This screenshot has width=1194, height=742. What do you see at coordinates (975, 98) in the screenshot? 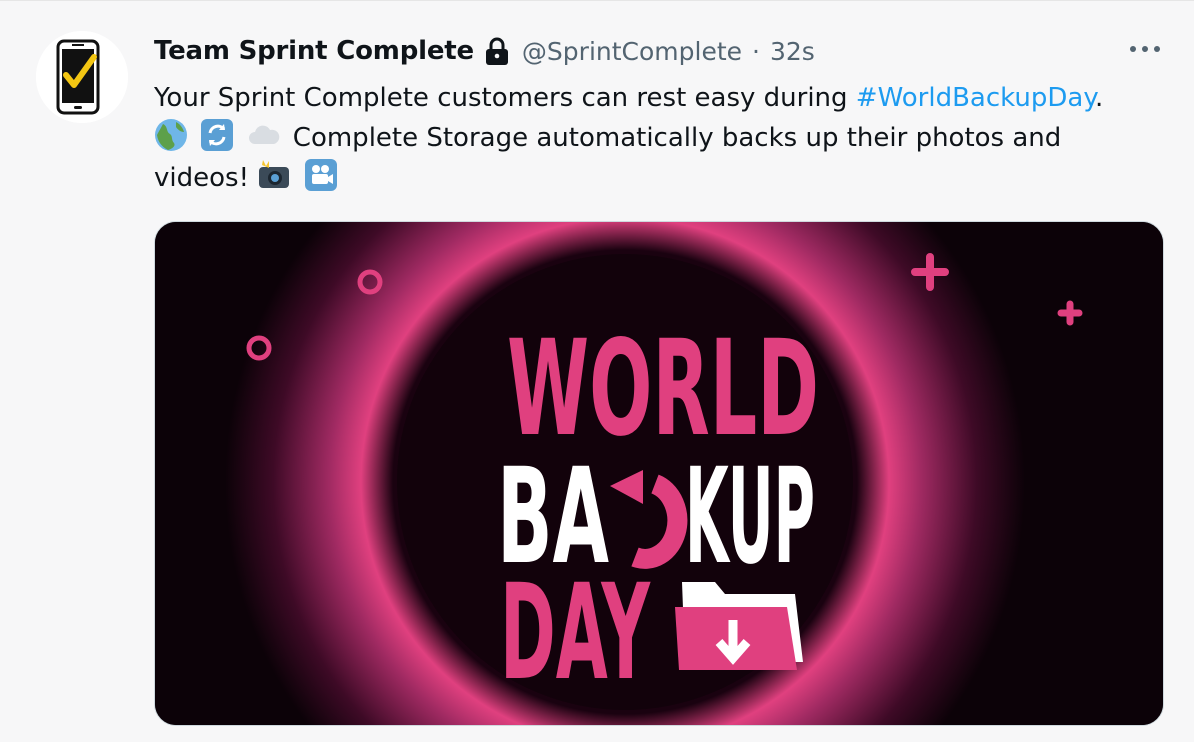
I see `hashtag-link: #WorldBackupDay` at bounding box center [975, 98].